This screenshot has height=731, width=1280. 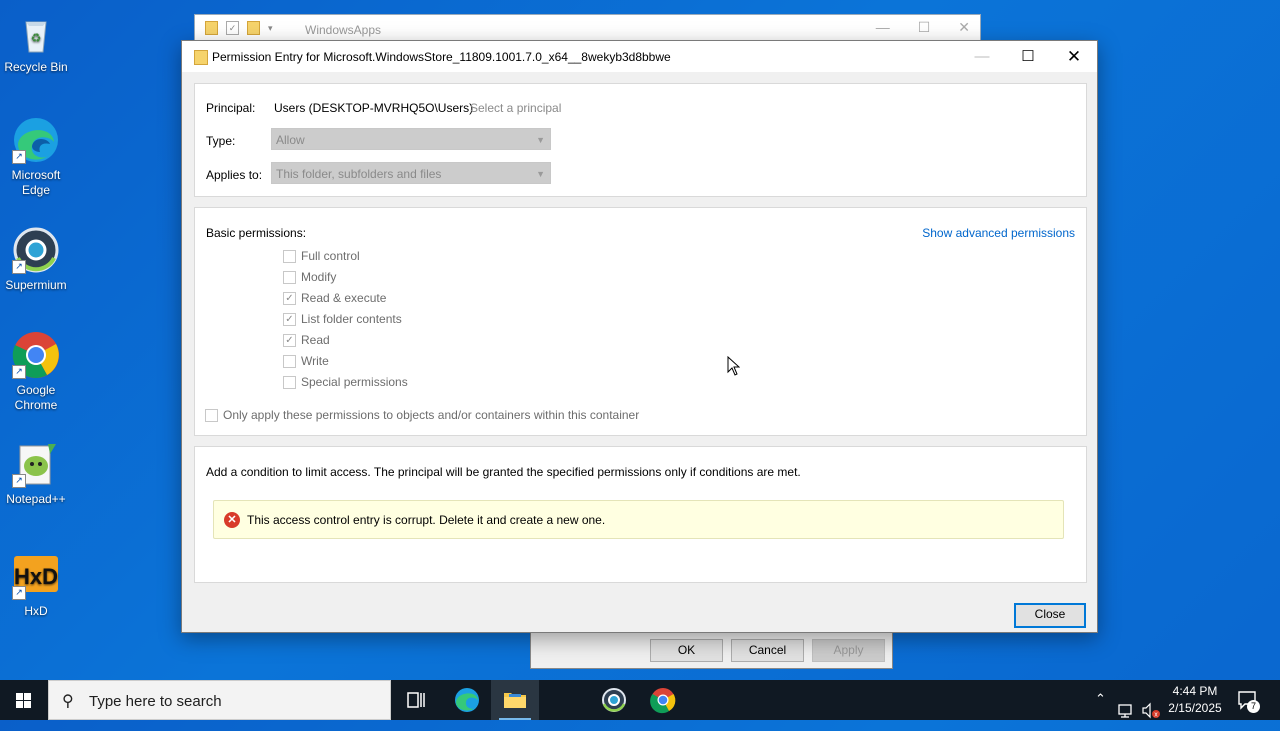 What do you see at coordinates (290, 140) in the screenshot?
I see `type-value: Allow` at bounding box center [290, 140].